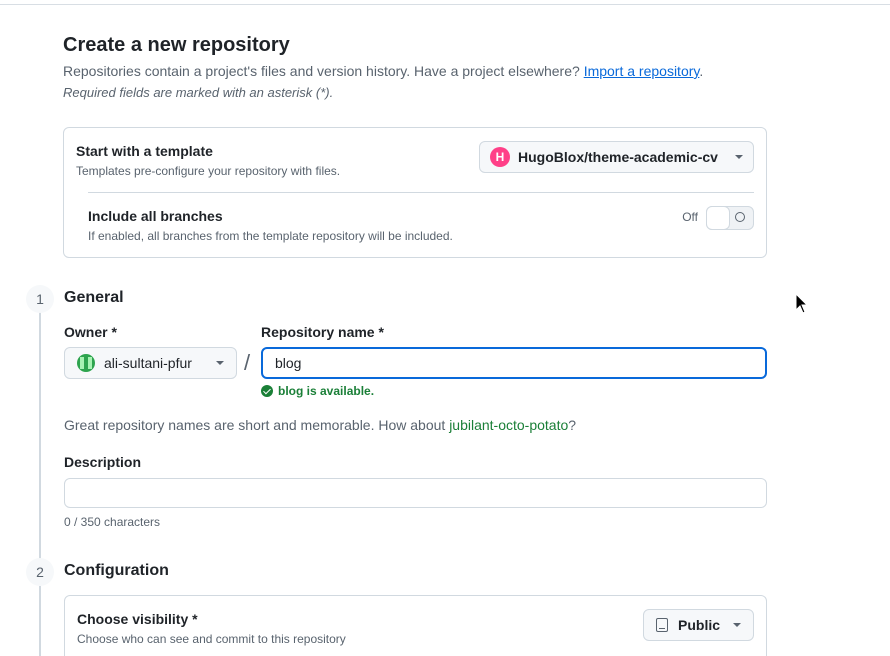 The image size is (890, 656). What do you see at coordinates (802, 303) in the screenshot?
I see `mouse-pointer-icon` at bounding box center [802, 303].